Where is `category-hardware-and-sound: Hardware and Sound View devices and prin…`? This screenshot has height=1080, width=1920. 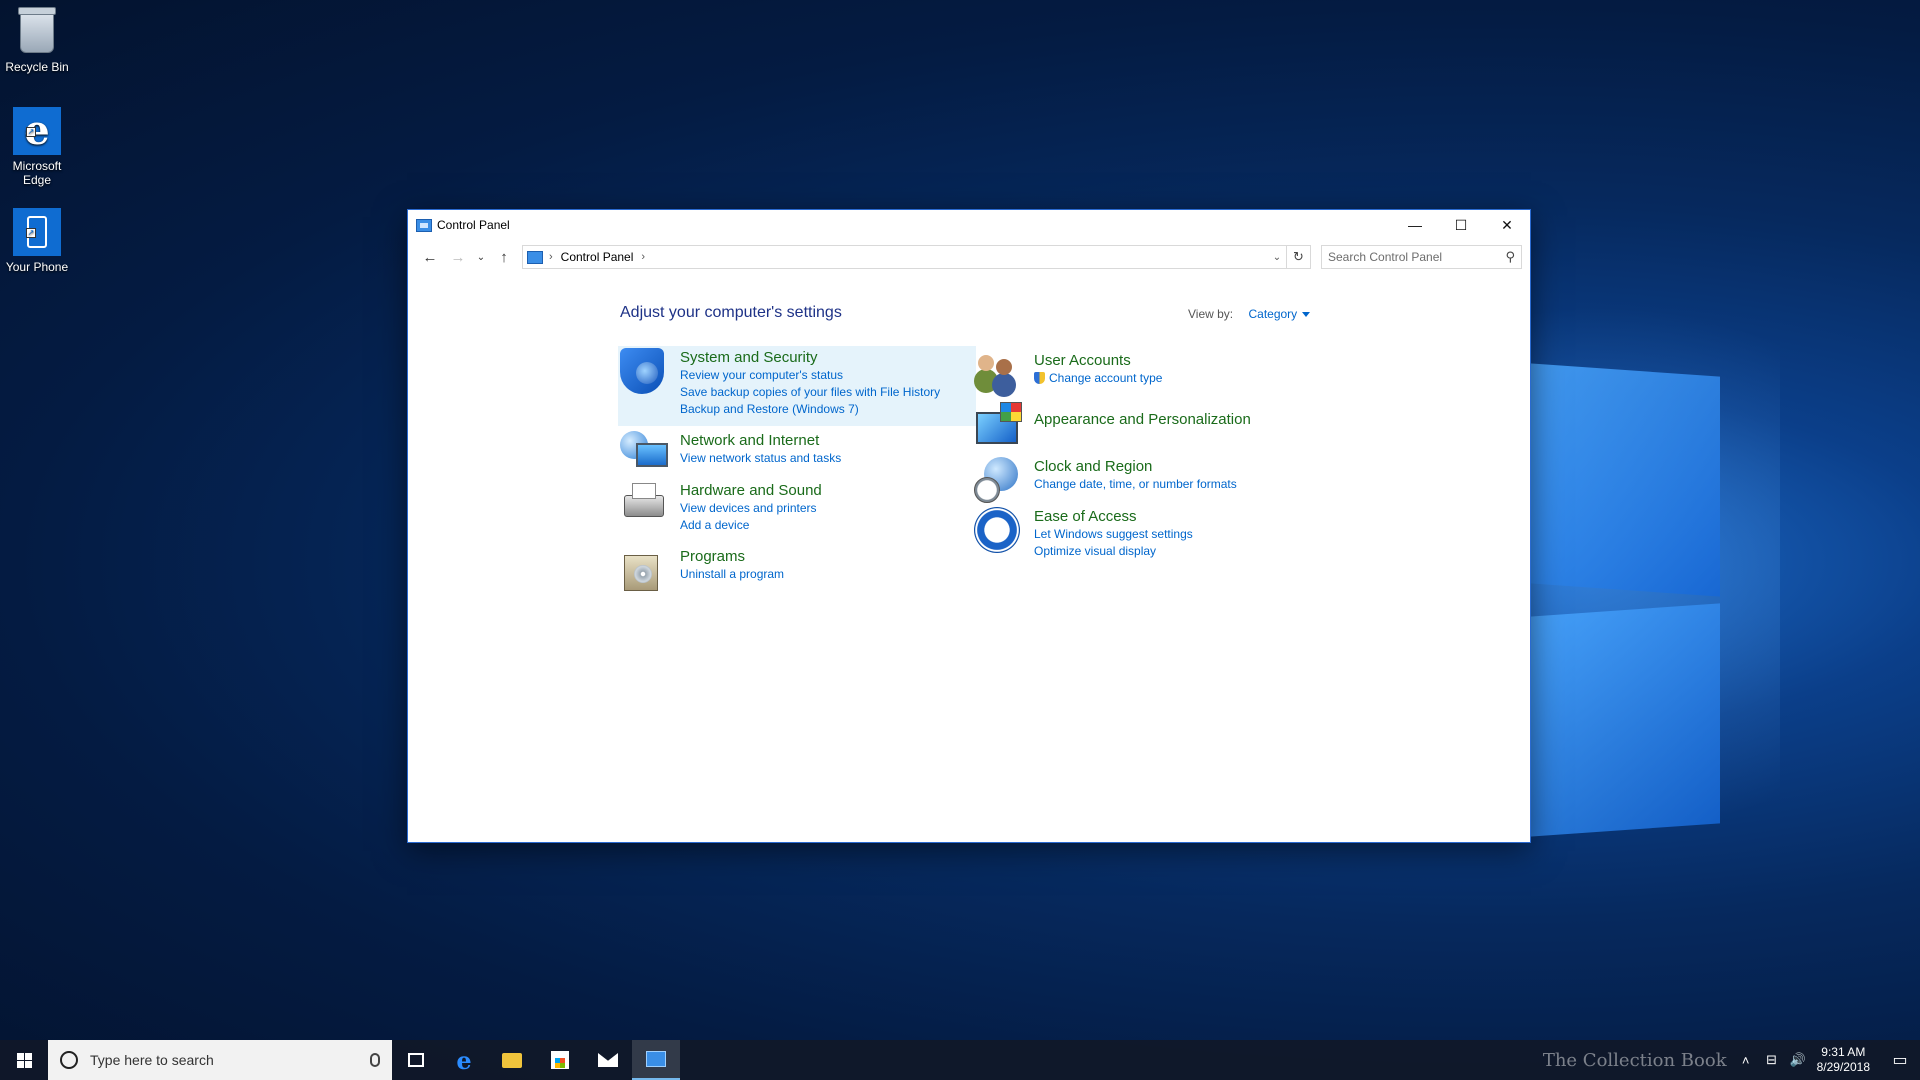 category-hardware-and-sound: Hardware and Sound View devices and prin… is located at coordinates (721, 507).